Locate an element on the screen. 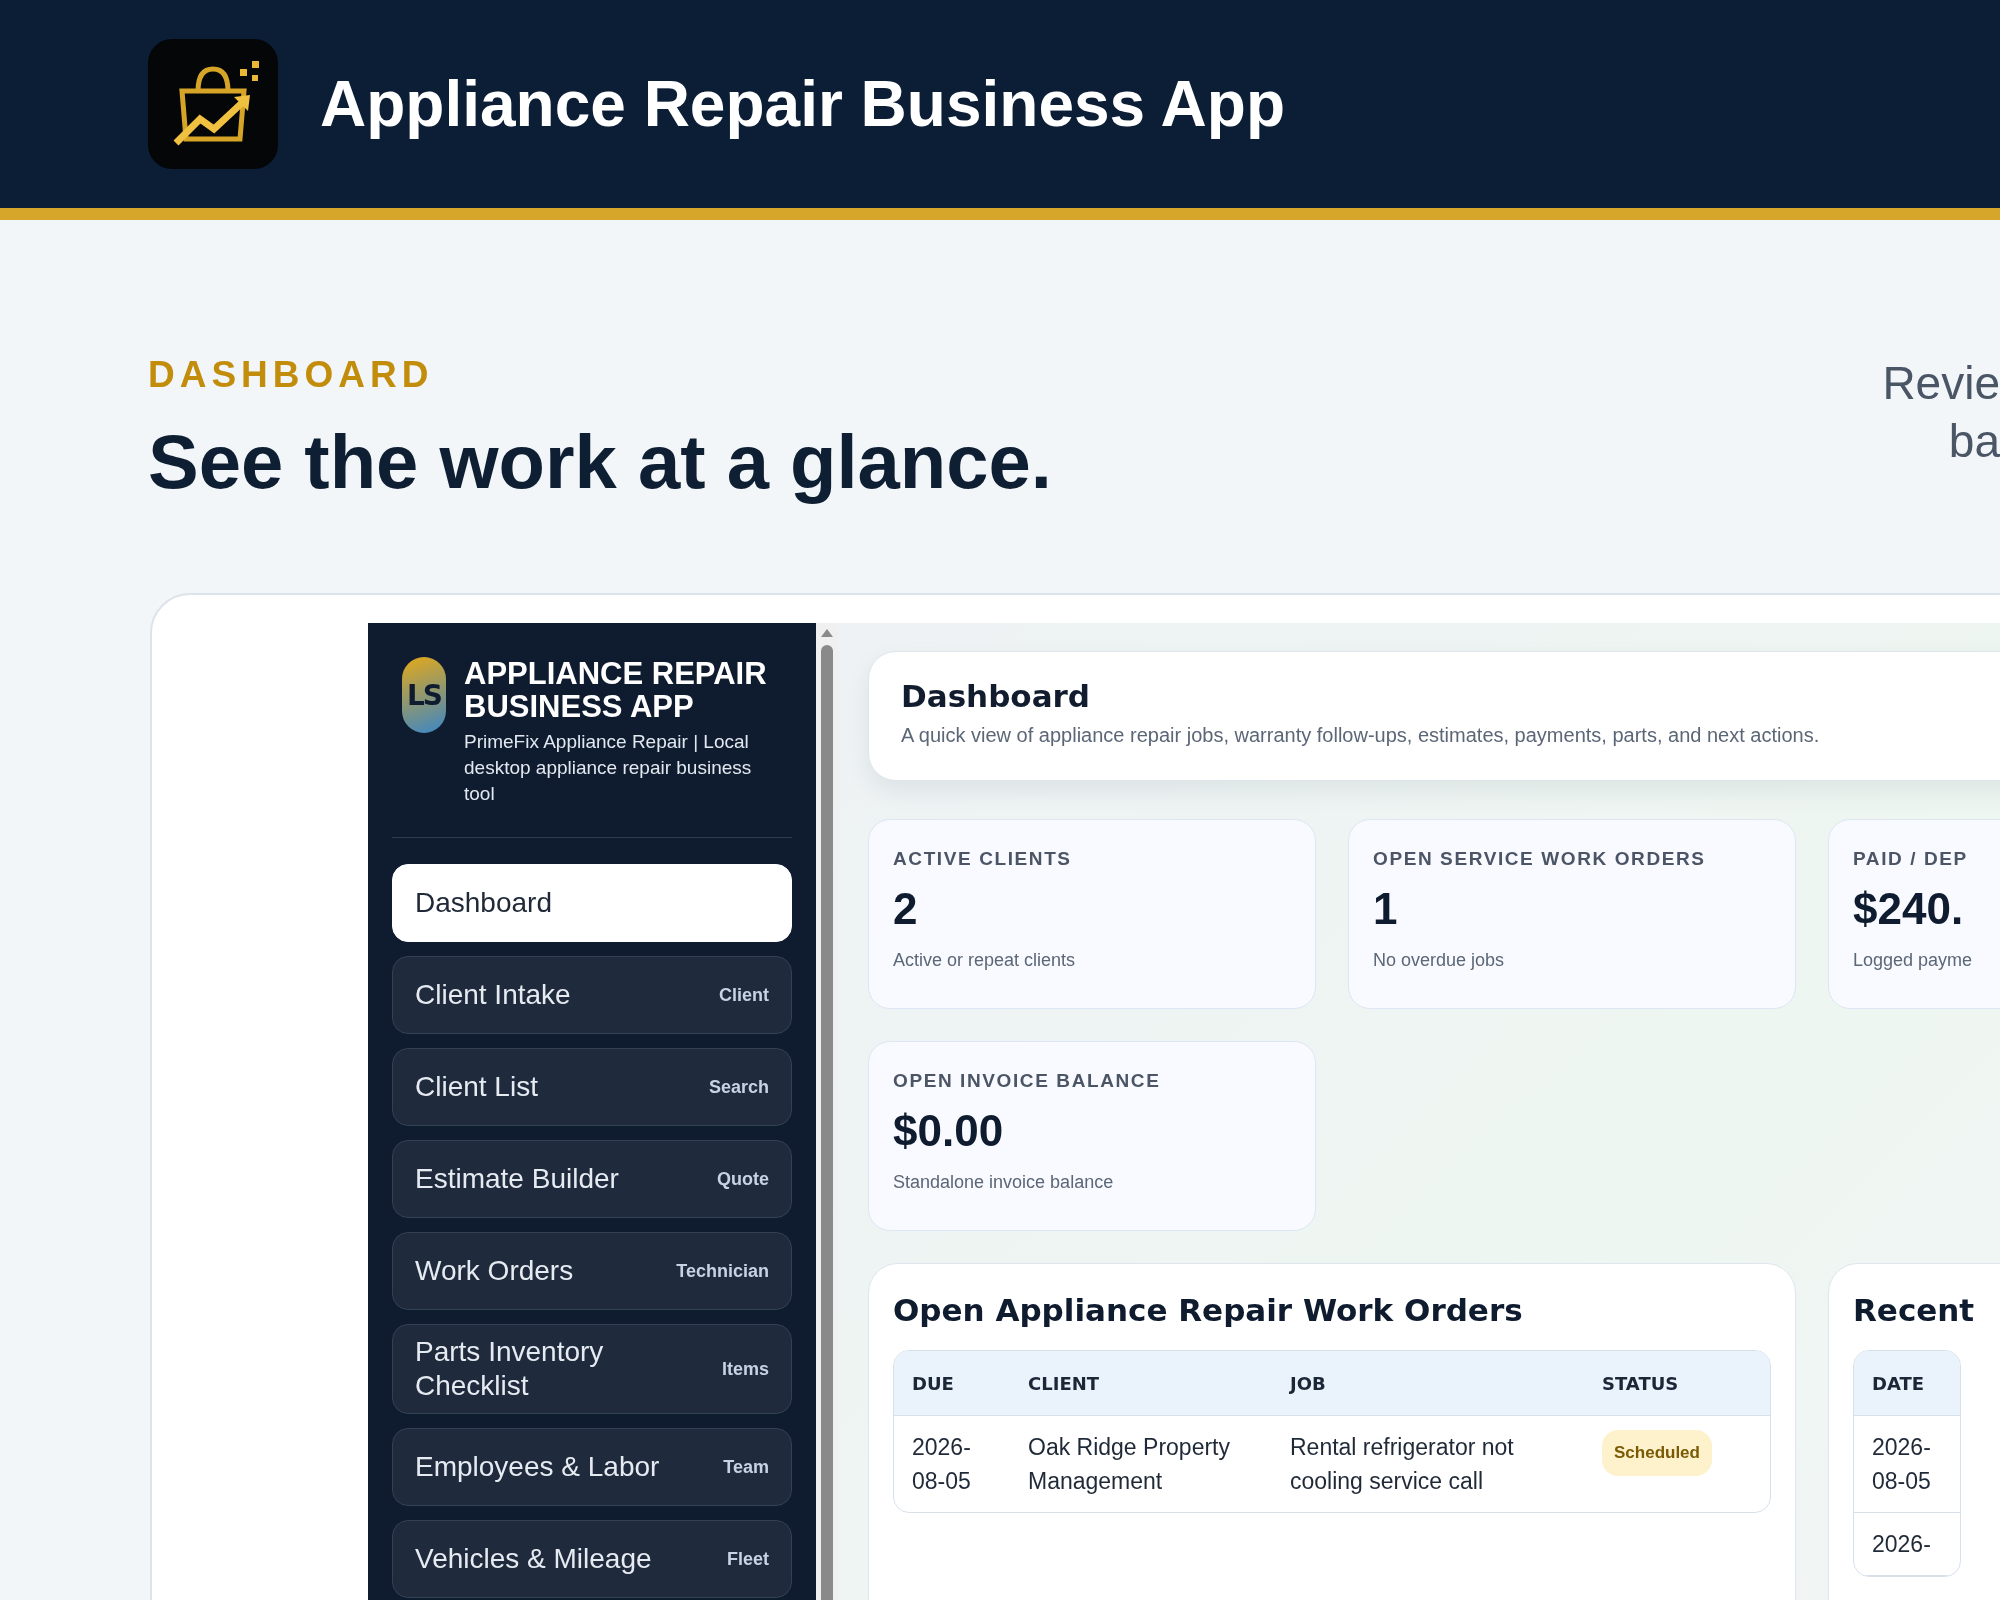  intro-text: Revie is located at coordinates (1941, 383).